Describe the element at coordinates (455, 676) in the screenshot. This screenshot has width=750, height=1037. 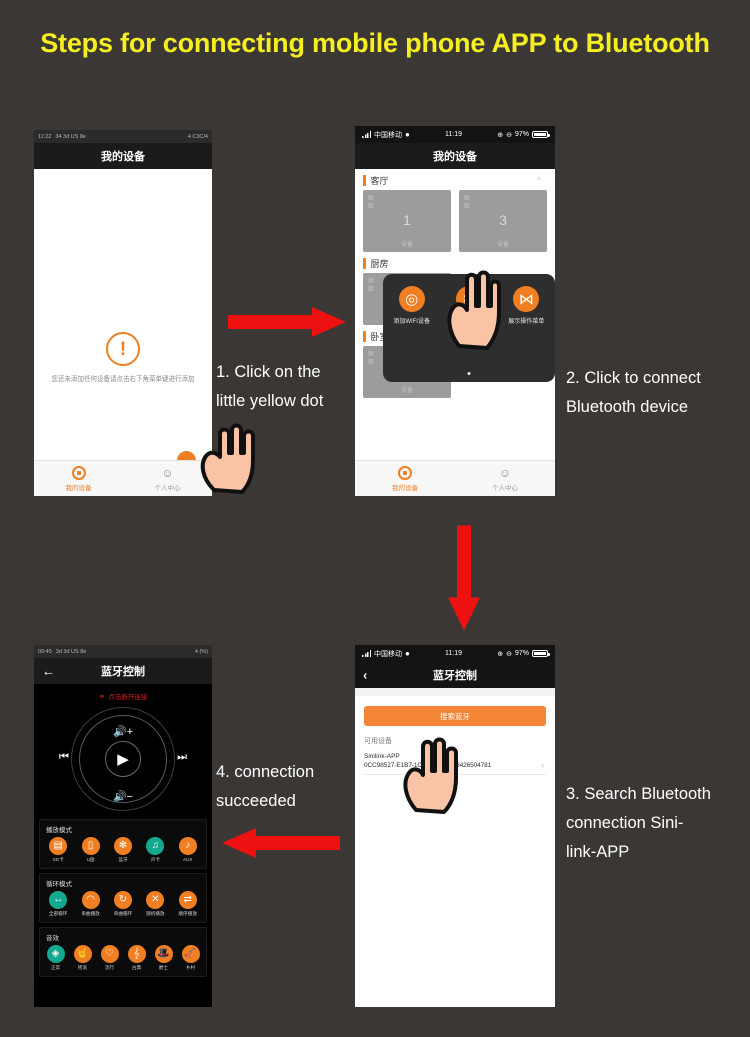
I see `nav-title: 蓝牙控制` at that location.